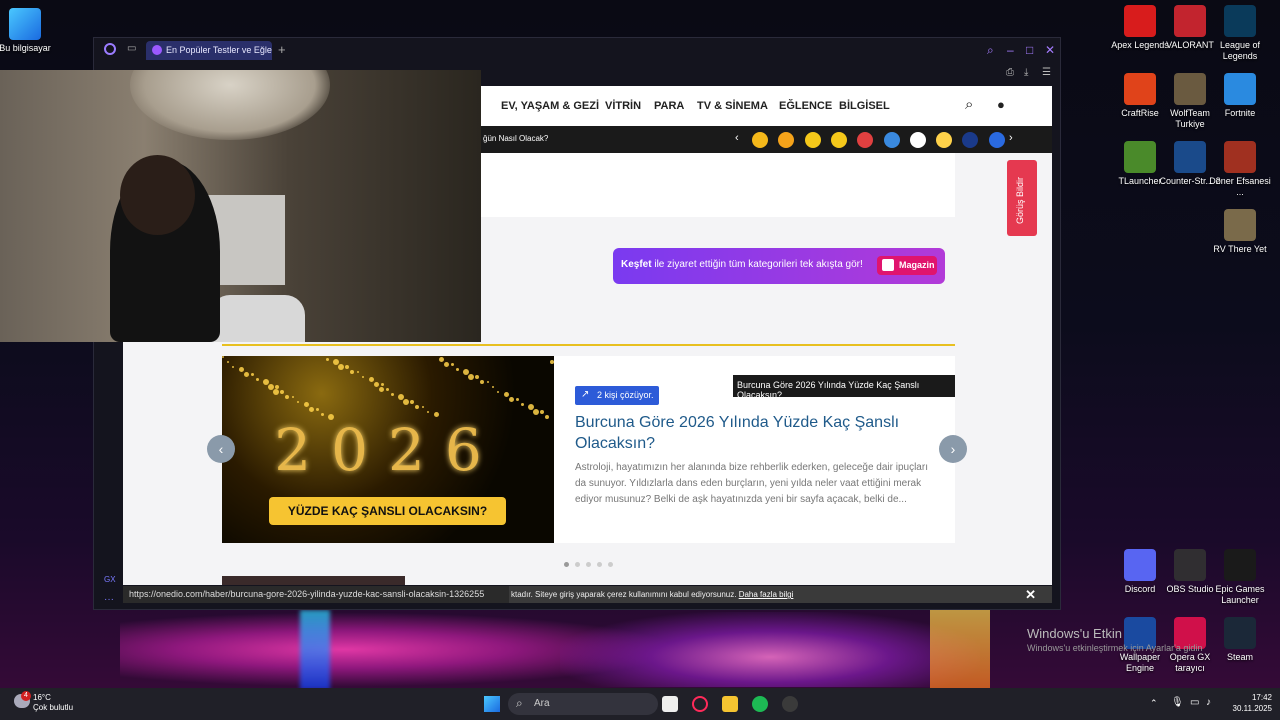  What do you see at coordinates (700, 704) in the screenshot?
I see `opera-gx-taskbar-icon` at bounding box center [700, 704].